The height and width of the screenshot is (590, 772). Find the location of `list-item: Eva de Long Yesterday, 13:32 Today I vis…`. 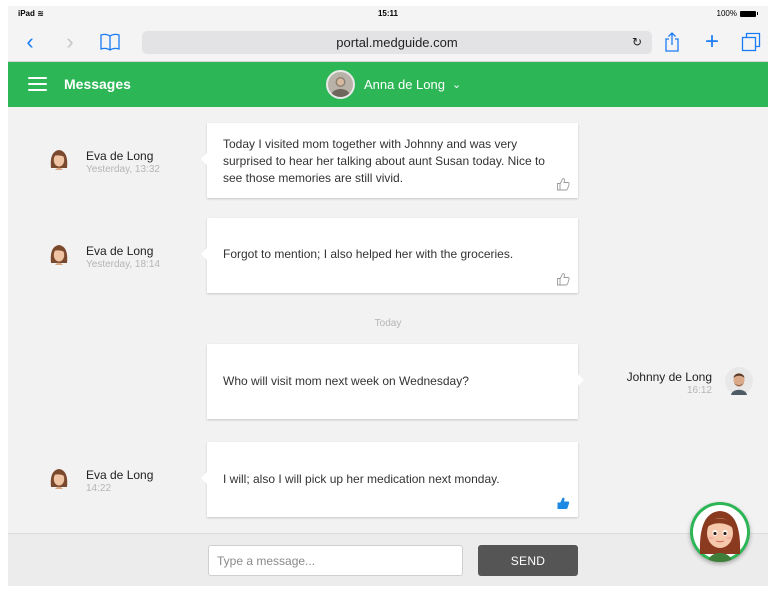

list-item: Eva de Long Yesterday, 13:32 Today I vis… is located at coordinates (388, 160).